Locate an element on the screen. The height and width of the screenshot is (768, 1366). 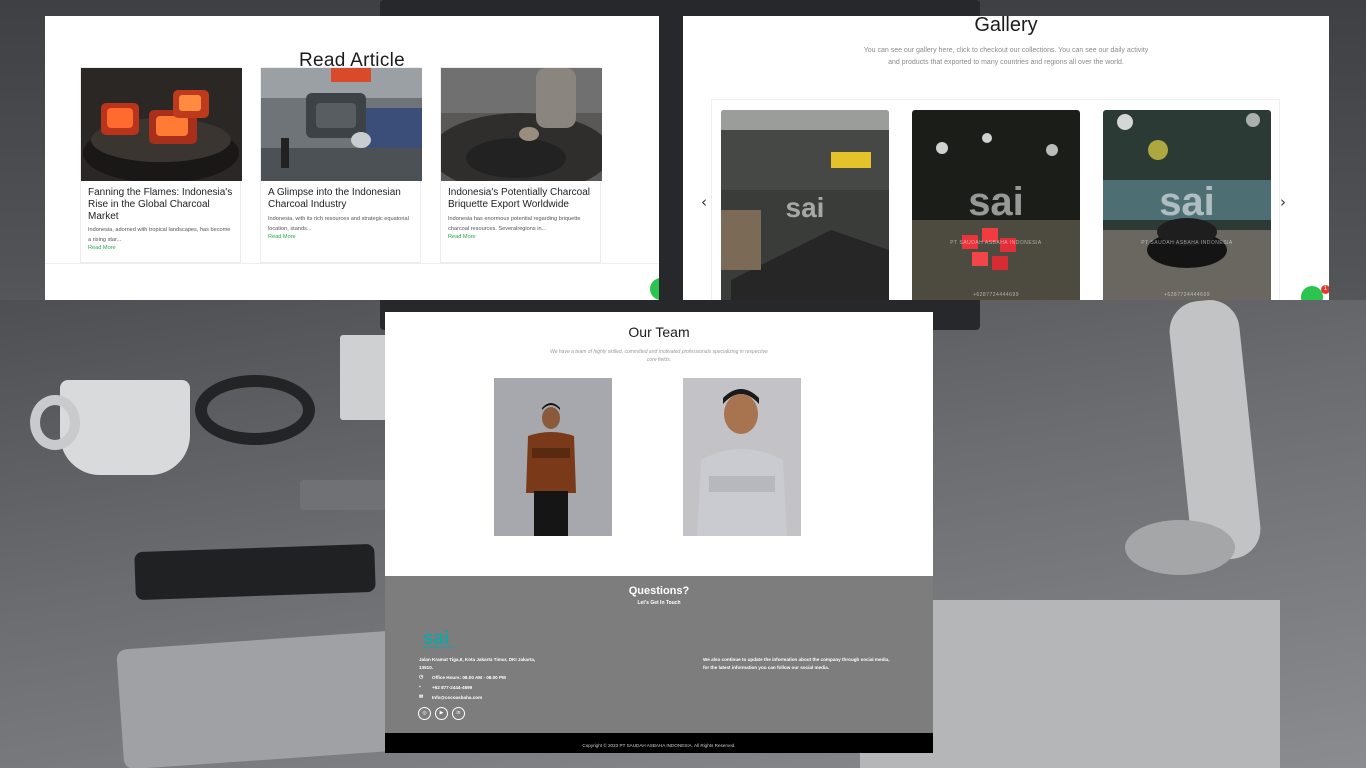
clock-icon: ◷ is located at coordinates (421, 677).